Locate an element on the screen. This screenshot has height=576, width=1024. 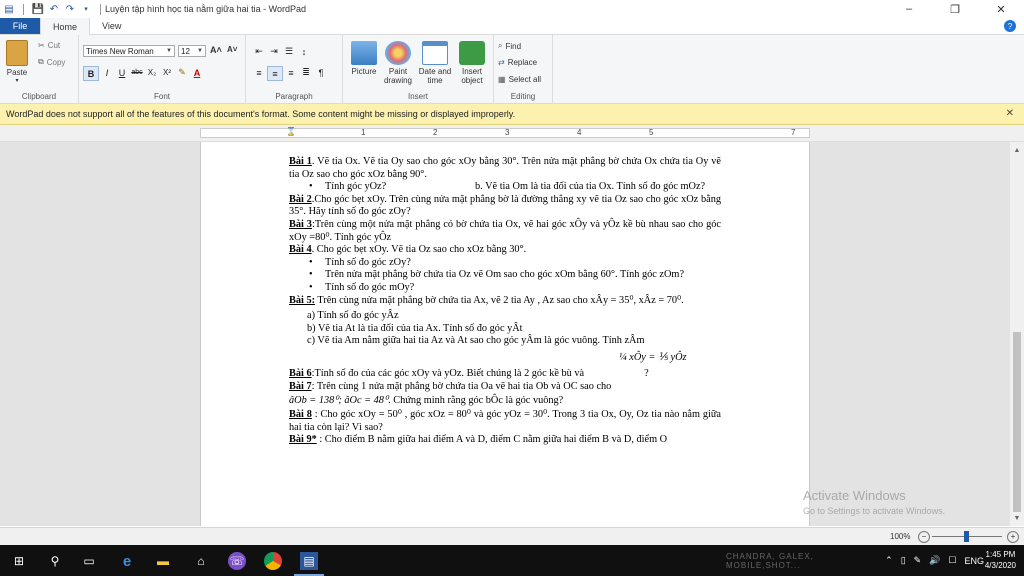
editing-group-label: Editing is located at coordinates (523, 96).